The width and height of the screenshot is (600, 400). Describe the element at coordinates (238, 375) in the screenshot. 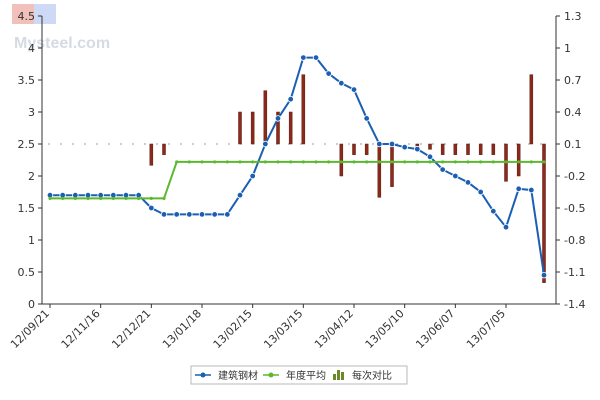

I see `legend-label-jianzhu: 建筑钢材` at that location.